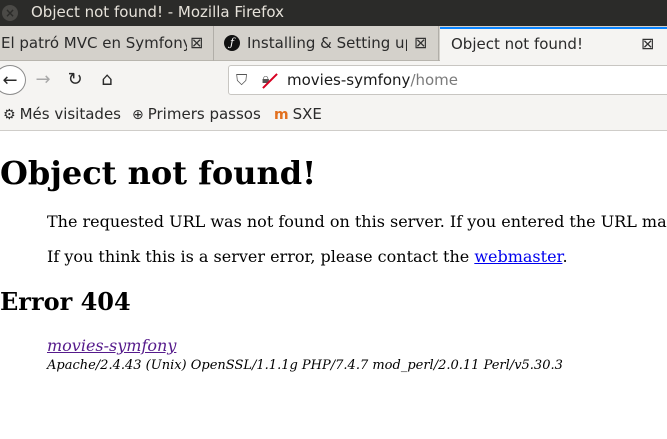 The width and height of the screenshot is (667, 439). Describe the element at coordinates (10, 13) in the screenshot. I see `window-close-button: ×` at that location.